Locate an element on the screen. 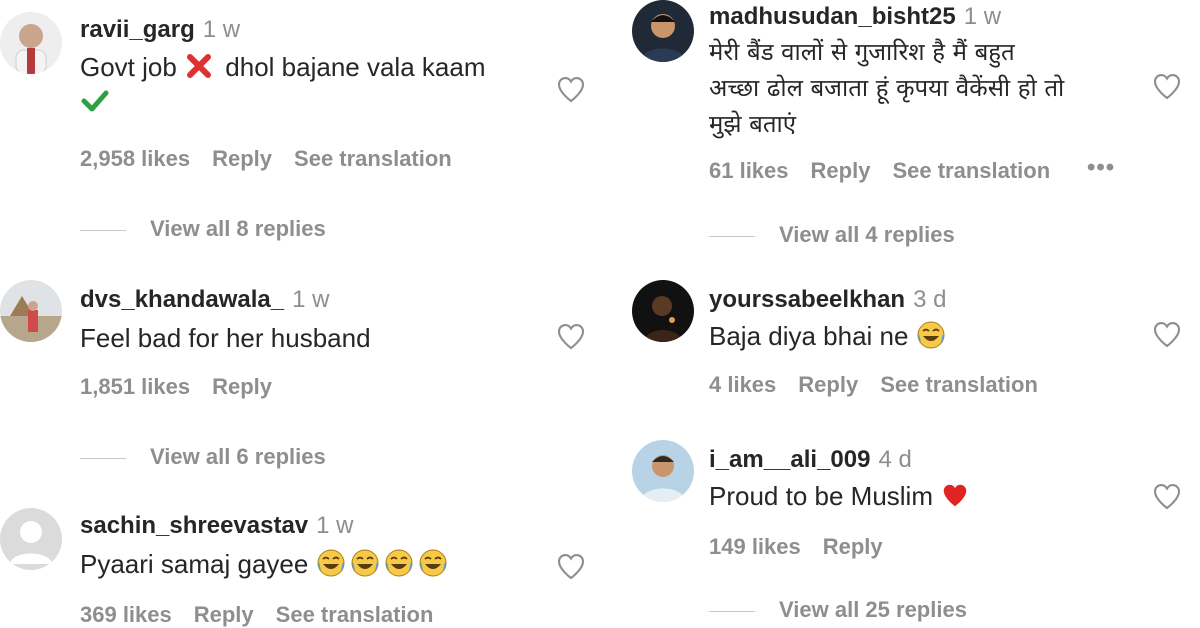 The image size is (1200, 628). comment-text: Pyaari samaj gayee is located at coordinates (315, 564).